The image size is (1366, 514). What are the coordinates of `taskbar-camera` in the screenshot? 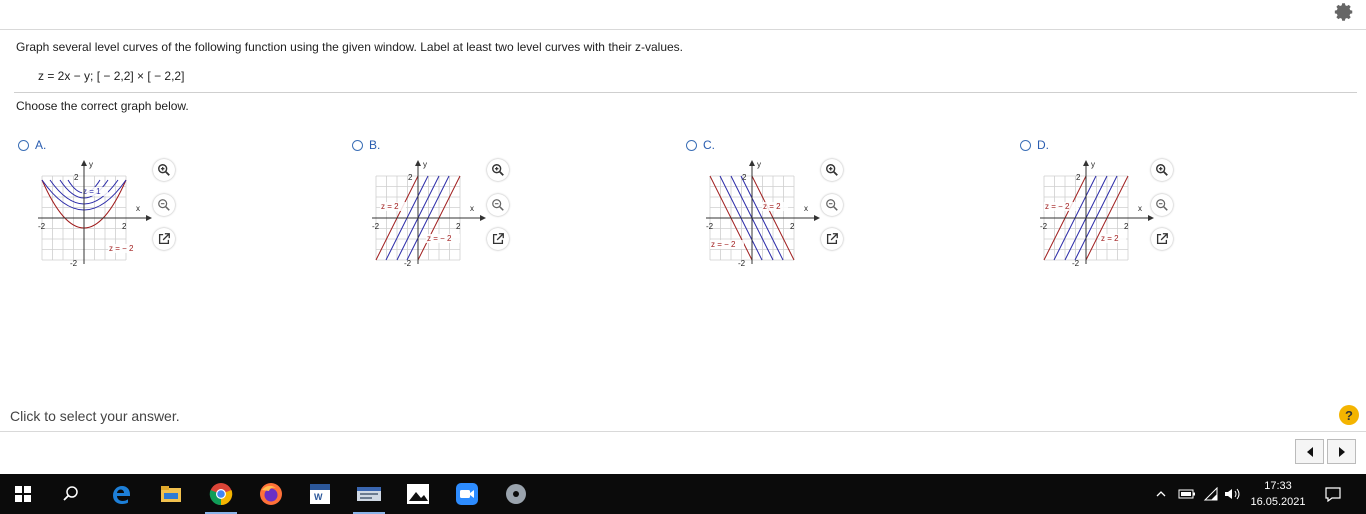 It's located at (467, 494).